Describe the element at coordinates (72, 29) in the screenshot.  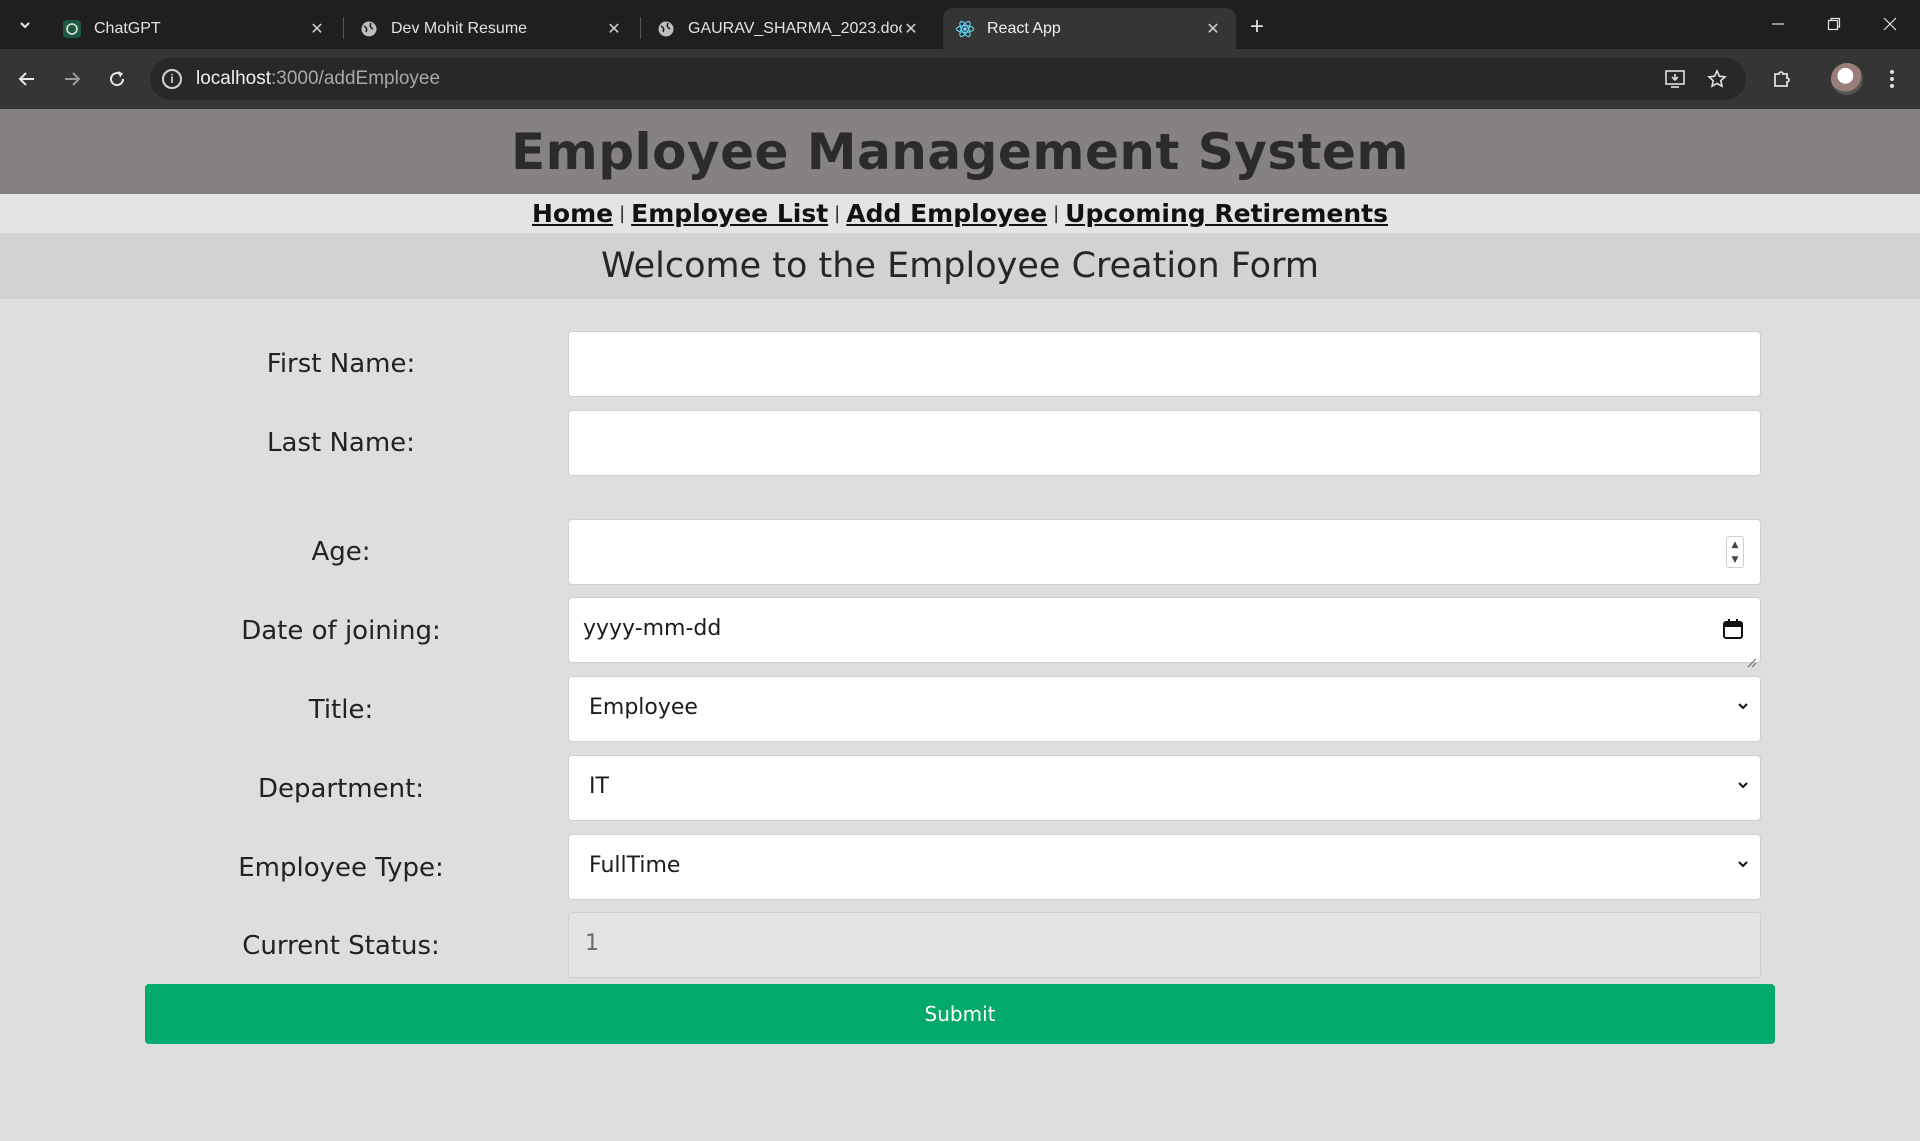
I see `chatgpt-icon` at that location.